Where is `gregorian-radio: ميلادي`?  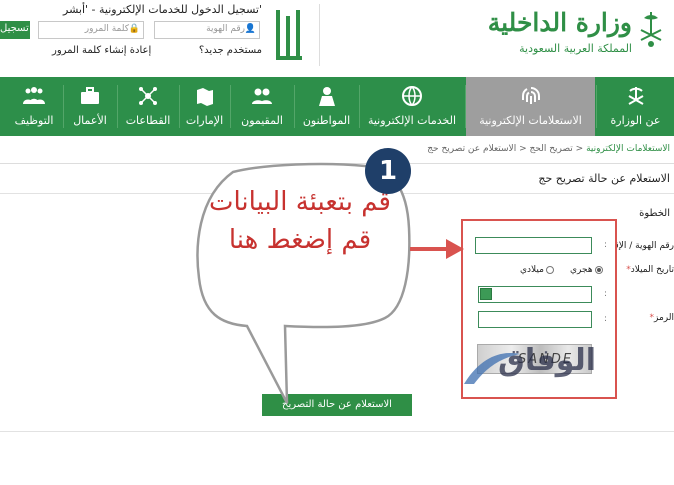 gregorian-radio: ميلادي is located at coordinates (537, 270).